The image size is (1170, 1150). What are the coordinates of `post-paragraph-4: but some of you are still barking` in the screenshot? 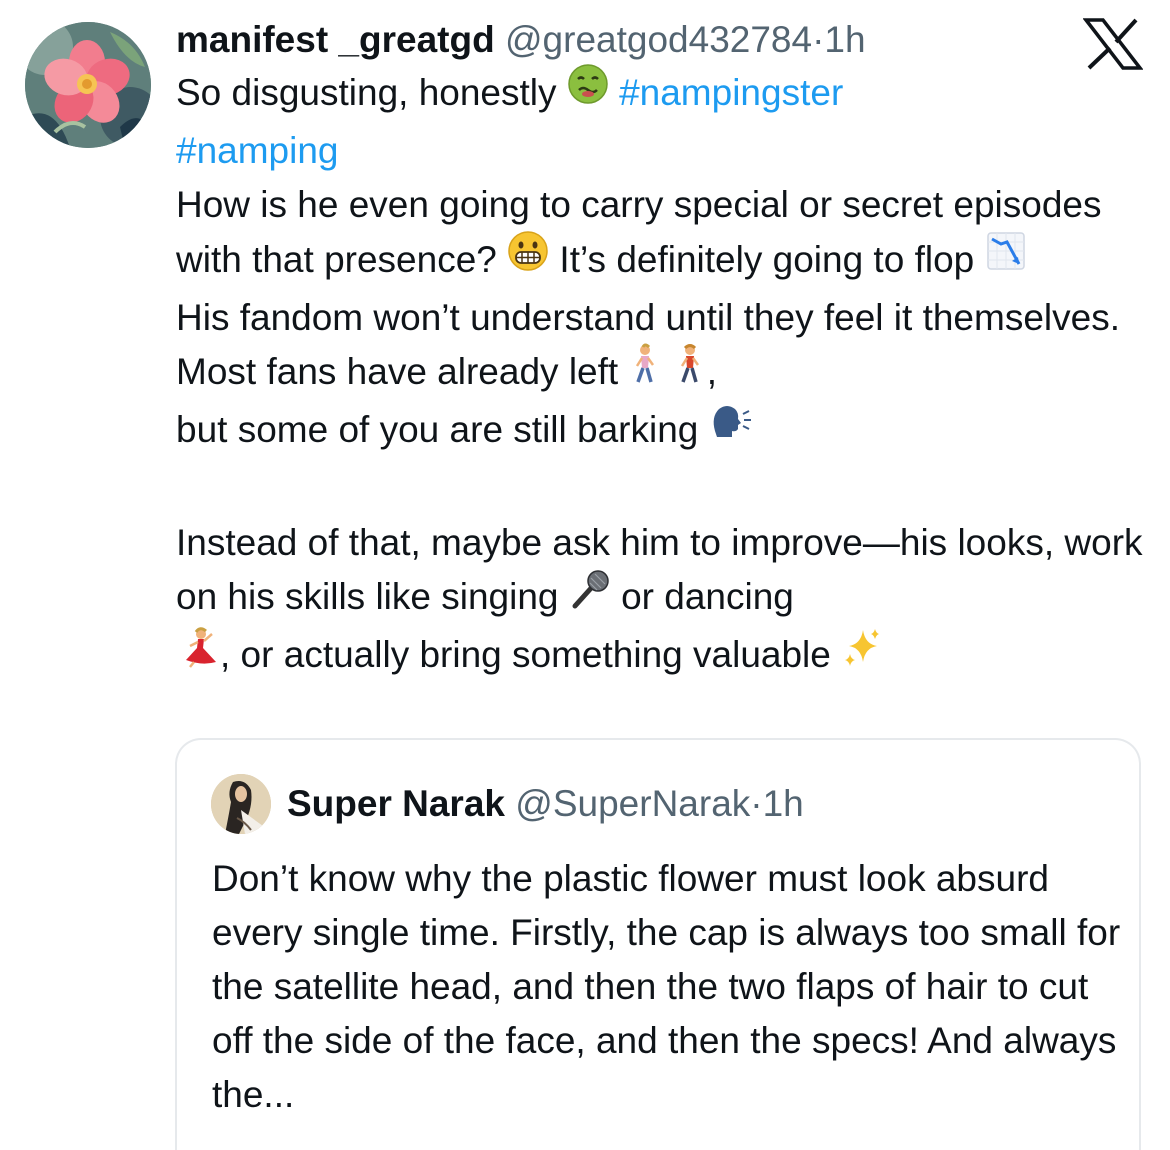 It's located at (437, 430).